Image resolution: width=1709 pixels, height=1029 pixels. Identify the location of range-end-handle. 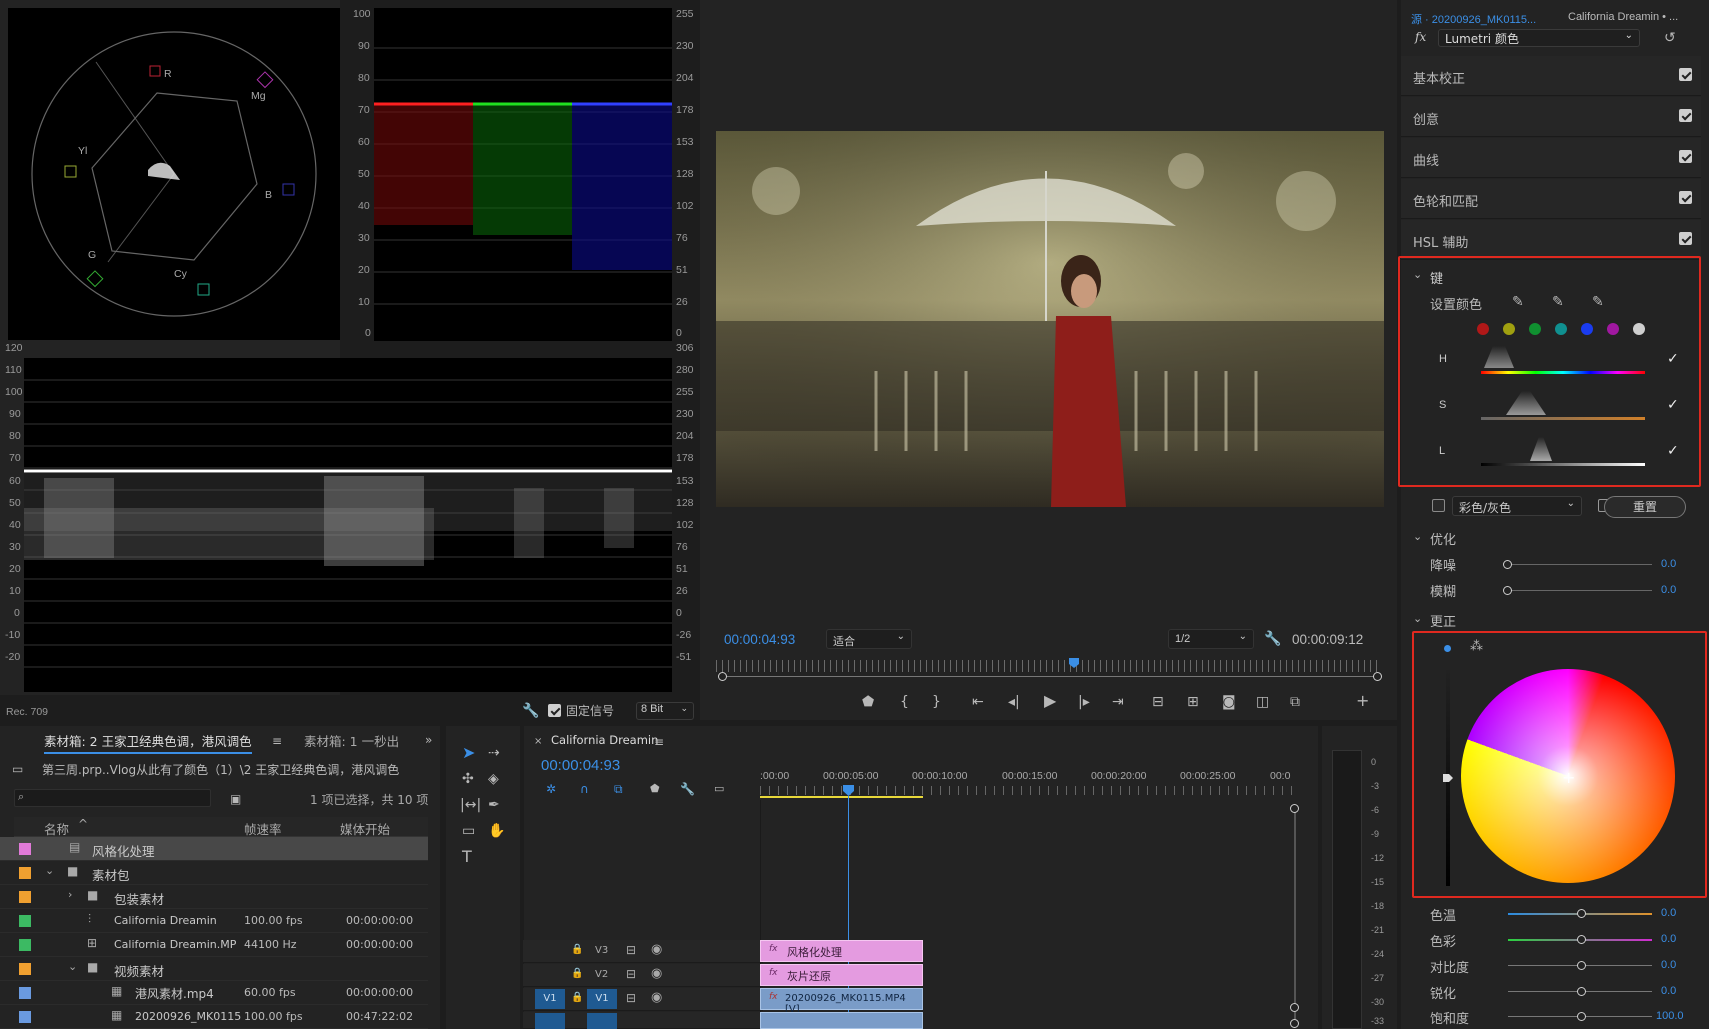
(1377, 676).